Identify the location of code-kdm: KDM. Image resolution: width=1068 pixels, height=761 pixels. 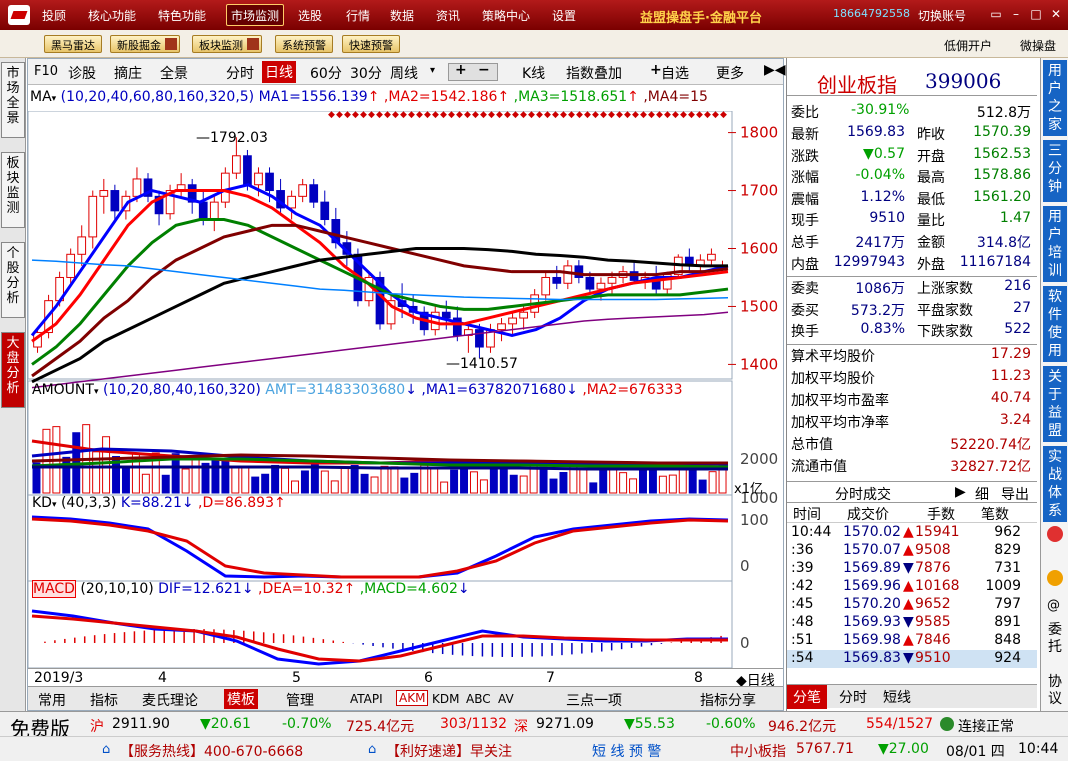
(445, 699).